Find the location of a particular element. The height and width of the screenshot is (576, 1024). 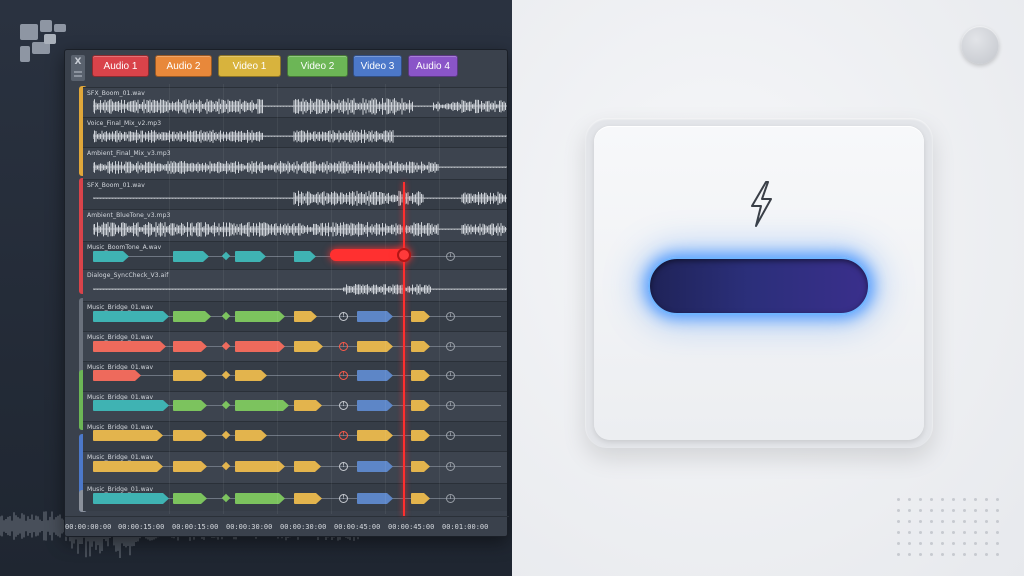

round-button is located at coordinates (980, 45).